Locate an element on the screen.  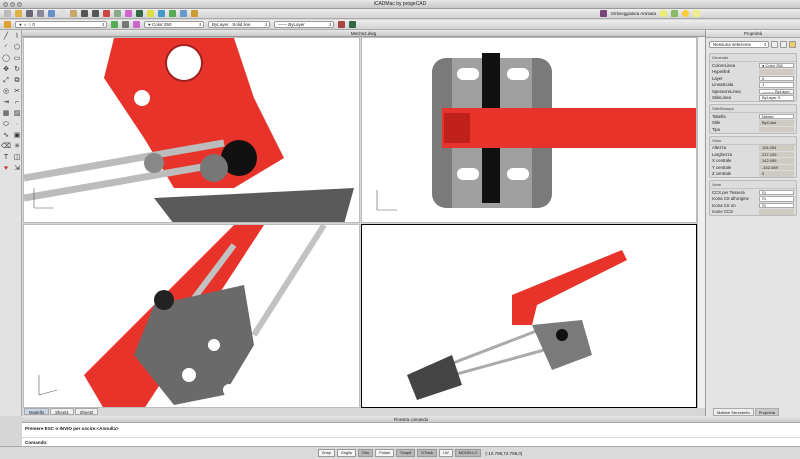
spotlight-icon is located at coordinates (696, 13).